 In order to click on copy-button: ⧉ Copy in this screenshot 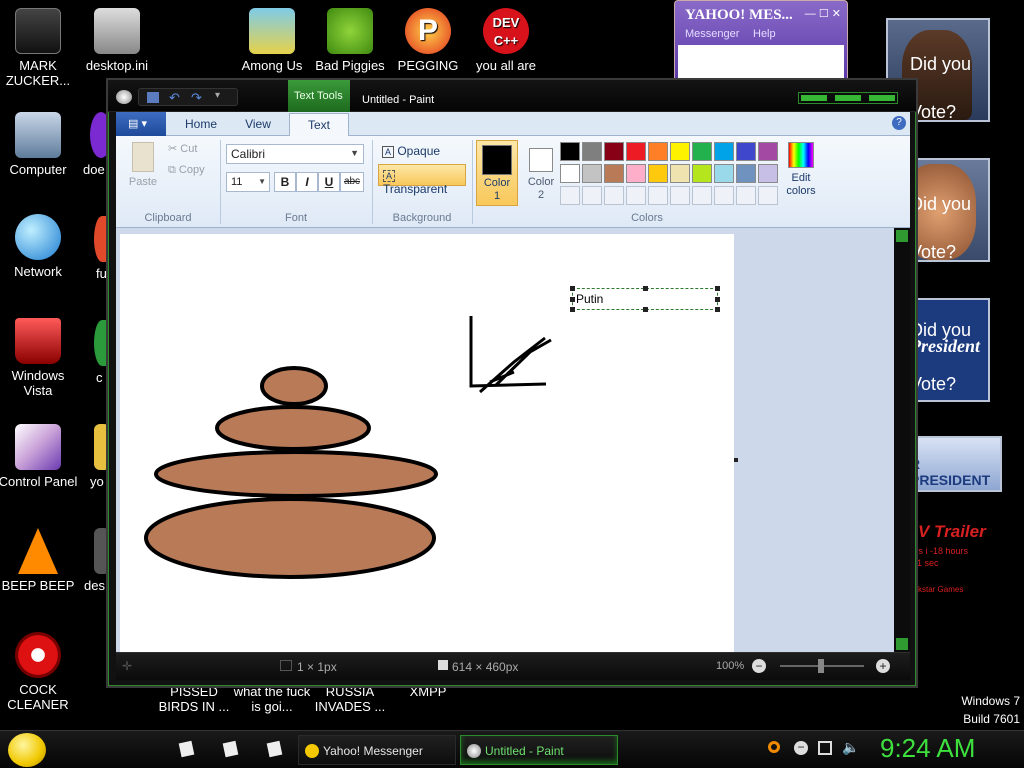, I will do `click(186, 170)`.